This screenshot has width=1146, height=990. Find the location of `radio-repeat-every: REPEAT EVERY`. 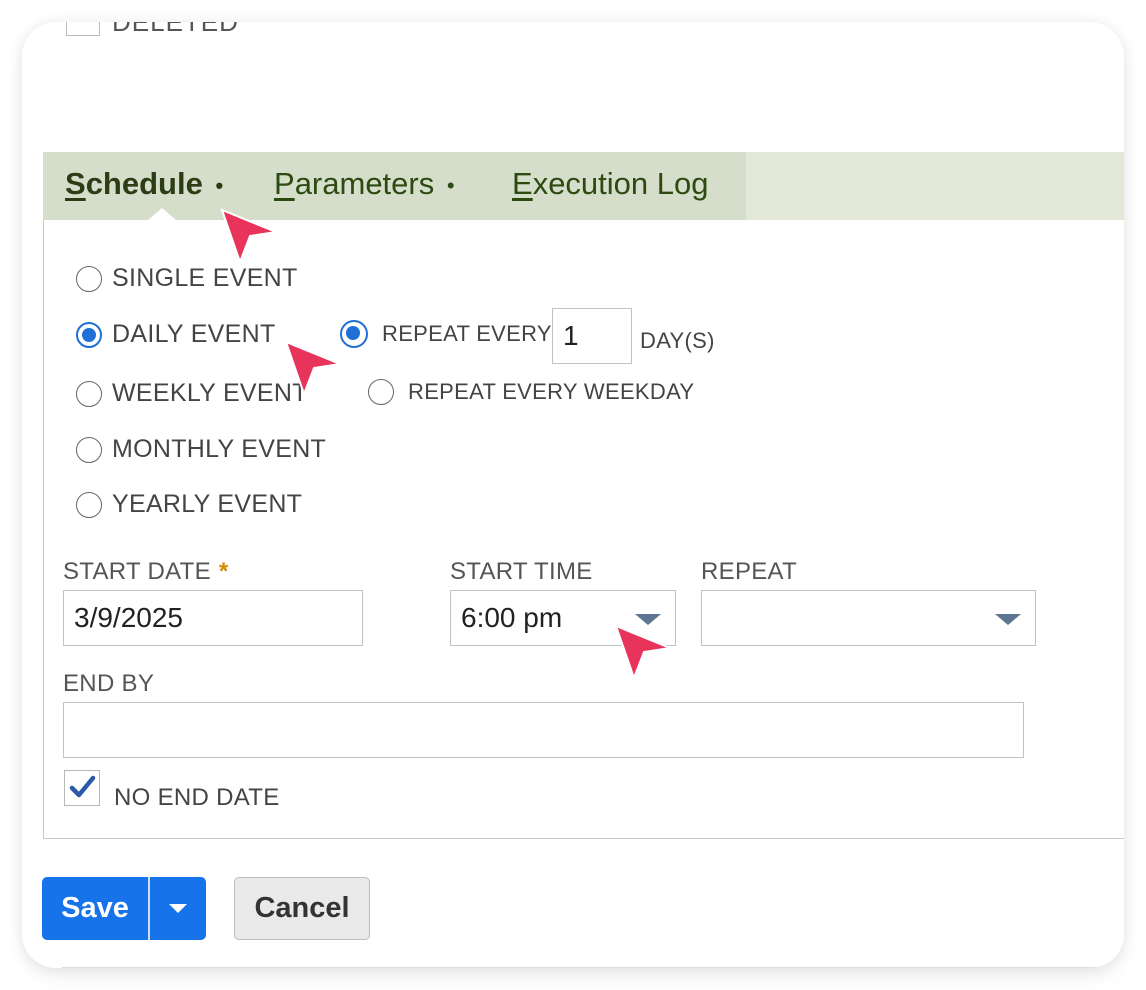

radio-repeat-every: REPEAT EVERY is located at coordinates (446, 334).